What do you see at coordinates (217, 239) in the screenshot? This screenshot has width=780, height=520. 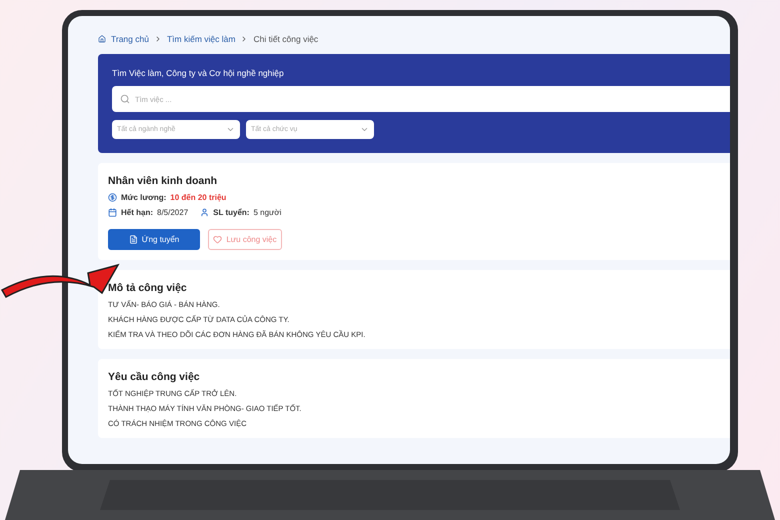 I see `heart-icon` at bounding box center [217, 239].